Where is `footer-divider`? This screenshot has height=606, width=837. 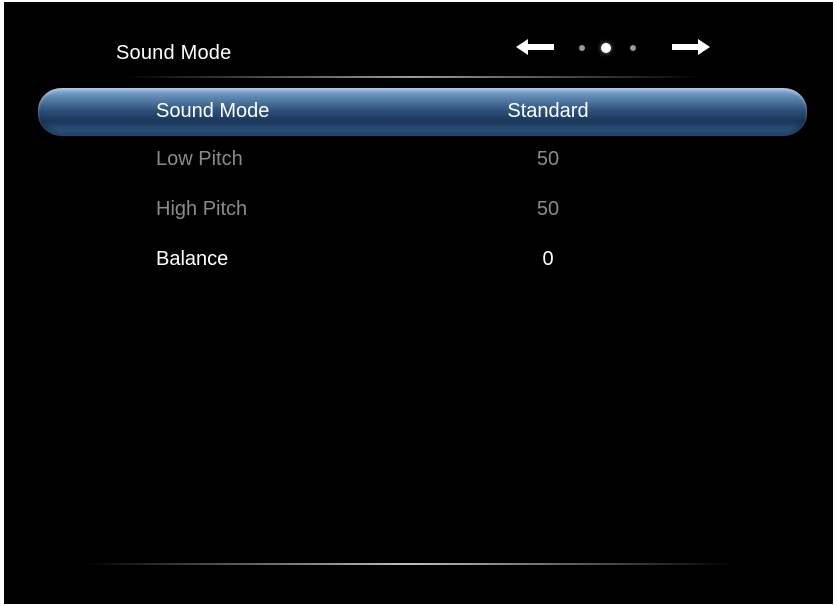
footer-divider is located at coordinates (409, 564).